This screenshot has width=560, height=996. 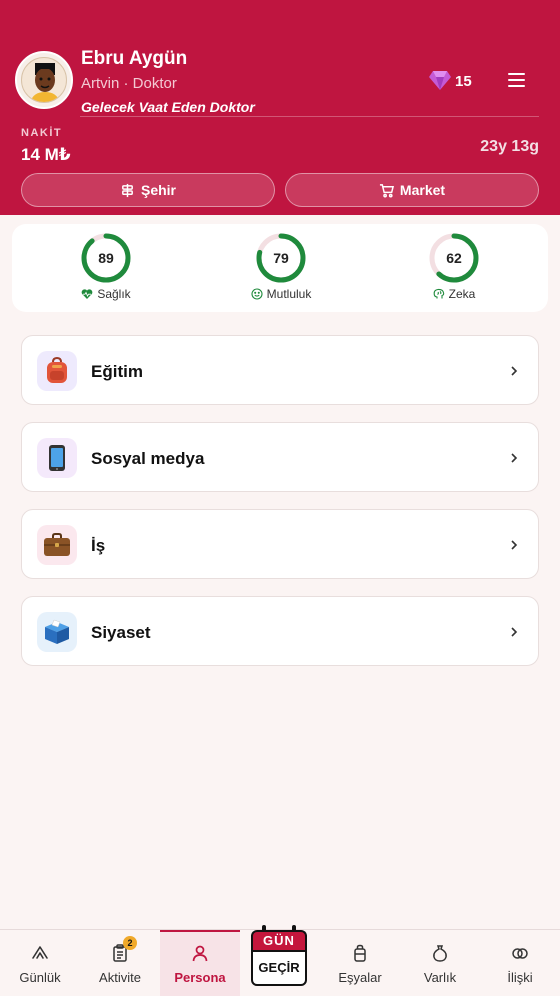 I want to click on calendar-bottom-label: GEÇİR, so click(x=279, y=968).